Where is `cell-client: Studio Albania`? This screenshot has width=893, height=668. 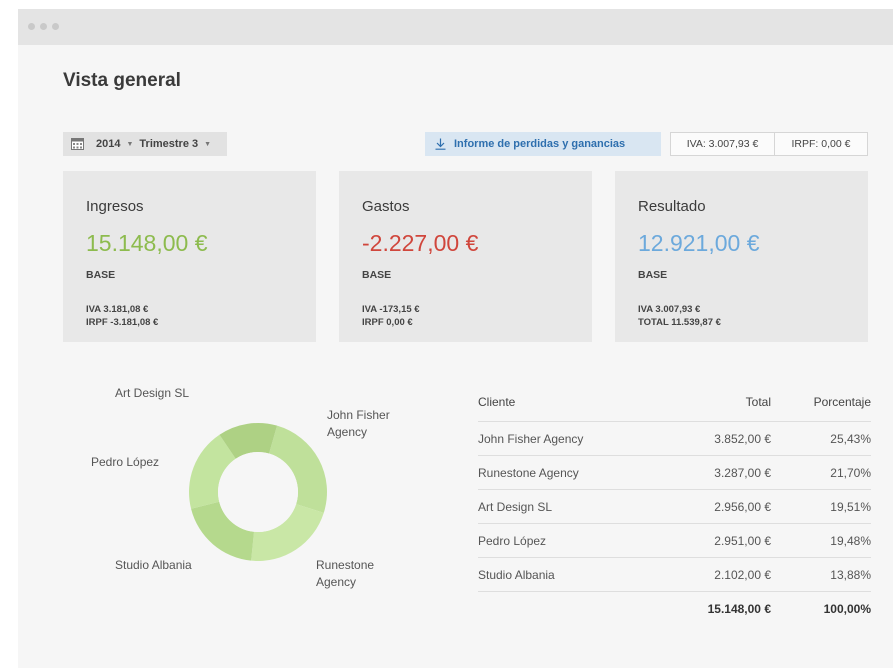 cell-client: Studio Albania is located at coordinates (516, 575).